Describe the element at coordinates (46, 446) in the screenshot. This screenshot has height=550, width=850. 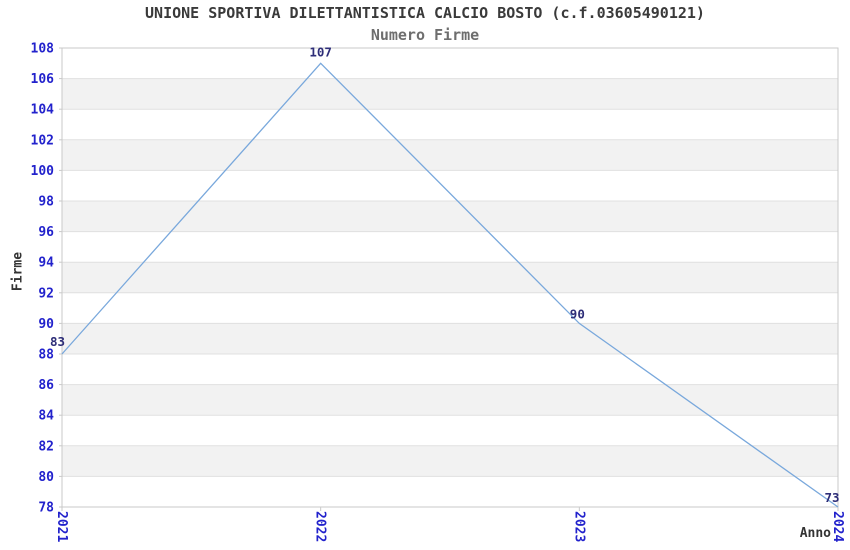
I see `y-tick-label: 82` at that location.